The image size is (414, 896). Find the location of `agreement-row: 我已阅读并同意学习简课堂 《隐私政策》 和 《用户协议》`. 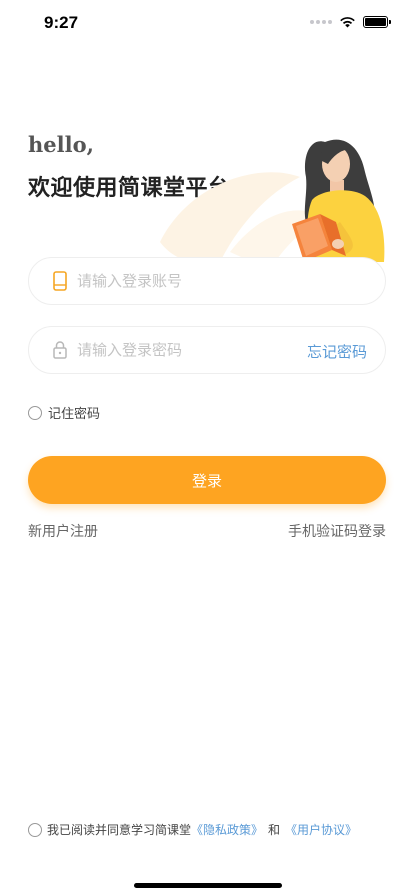

agreement-row: 我已阅读并同意学习简课堂 《隐私政策》 和 《用户协议》 is located at coordinates (192, 829).